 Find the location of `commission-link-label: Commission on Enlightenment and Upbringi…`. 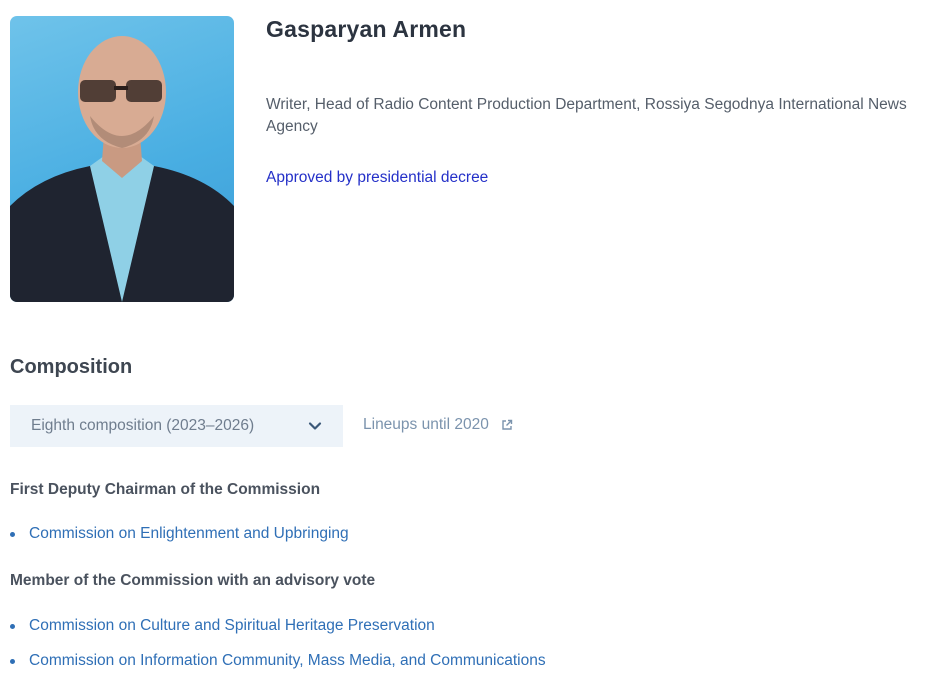

commission-link-label: Commission on Enlightenment and Upbringi… is located at coordinates (189, 533).